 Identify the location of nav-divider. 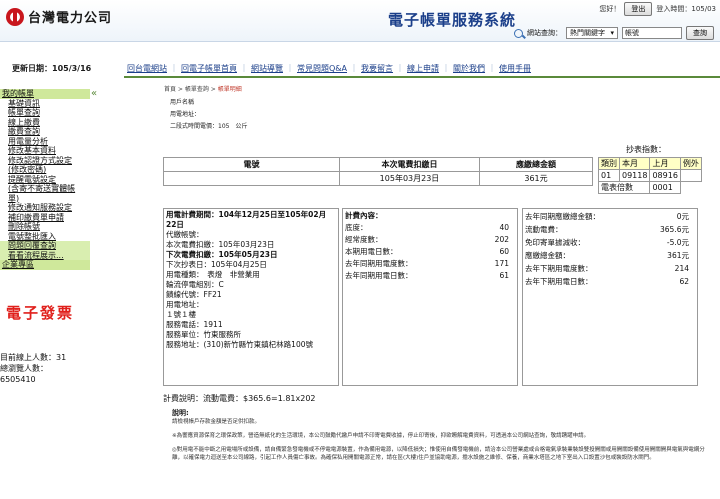
(422, 77).